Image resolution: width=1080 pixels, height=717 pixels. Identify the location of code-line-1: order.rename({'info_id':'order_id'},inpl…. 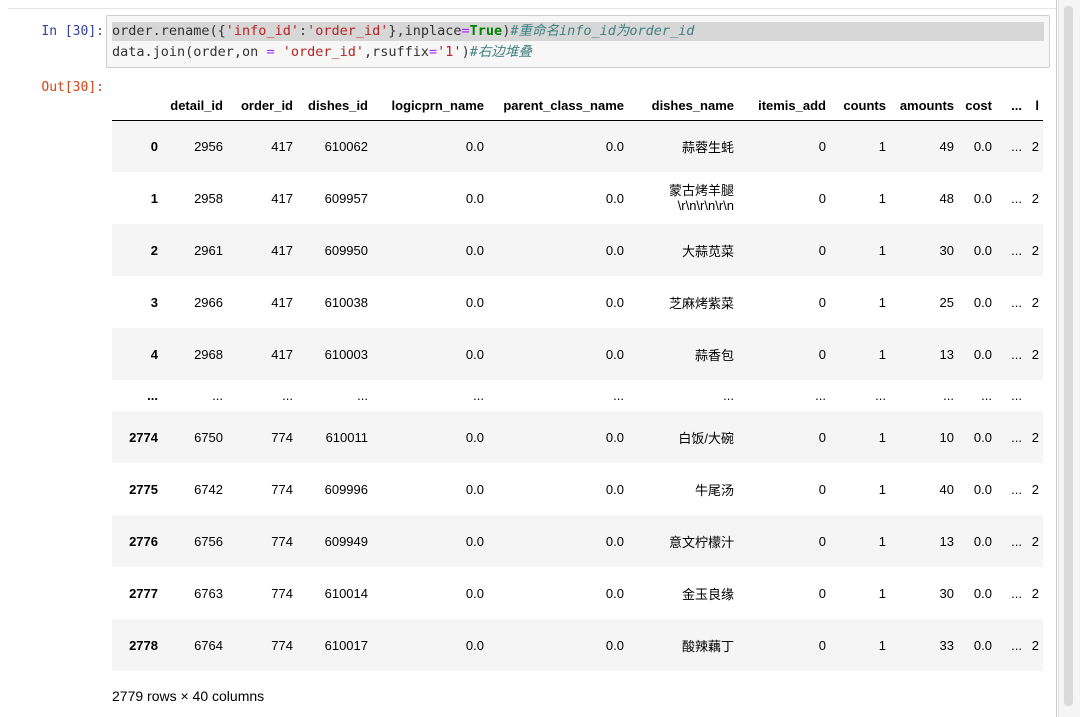
(578, 31).